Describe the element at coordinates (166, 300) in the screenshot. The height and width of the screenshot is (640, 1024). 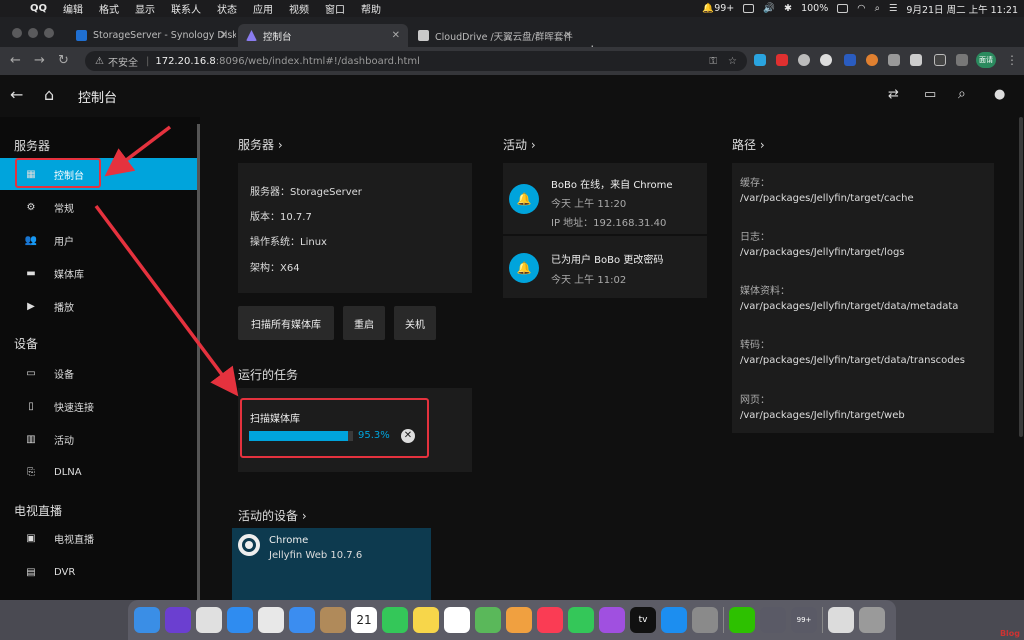
I see `arrow-to-task` at that location.